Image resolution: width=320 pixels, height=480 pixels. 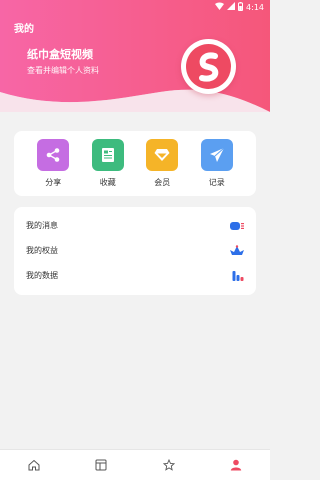 What do you see at coordinates (162, 155) in the screenshot?
I see `diamond-icon` at bounding box center [162, 155].